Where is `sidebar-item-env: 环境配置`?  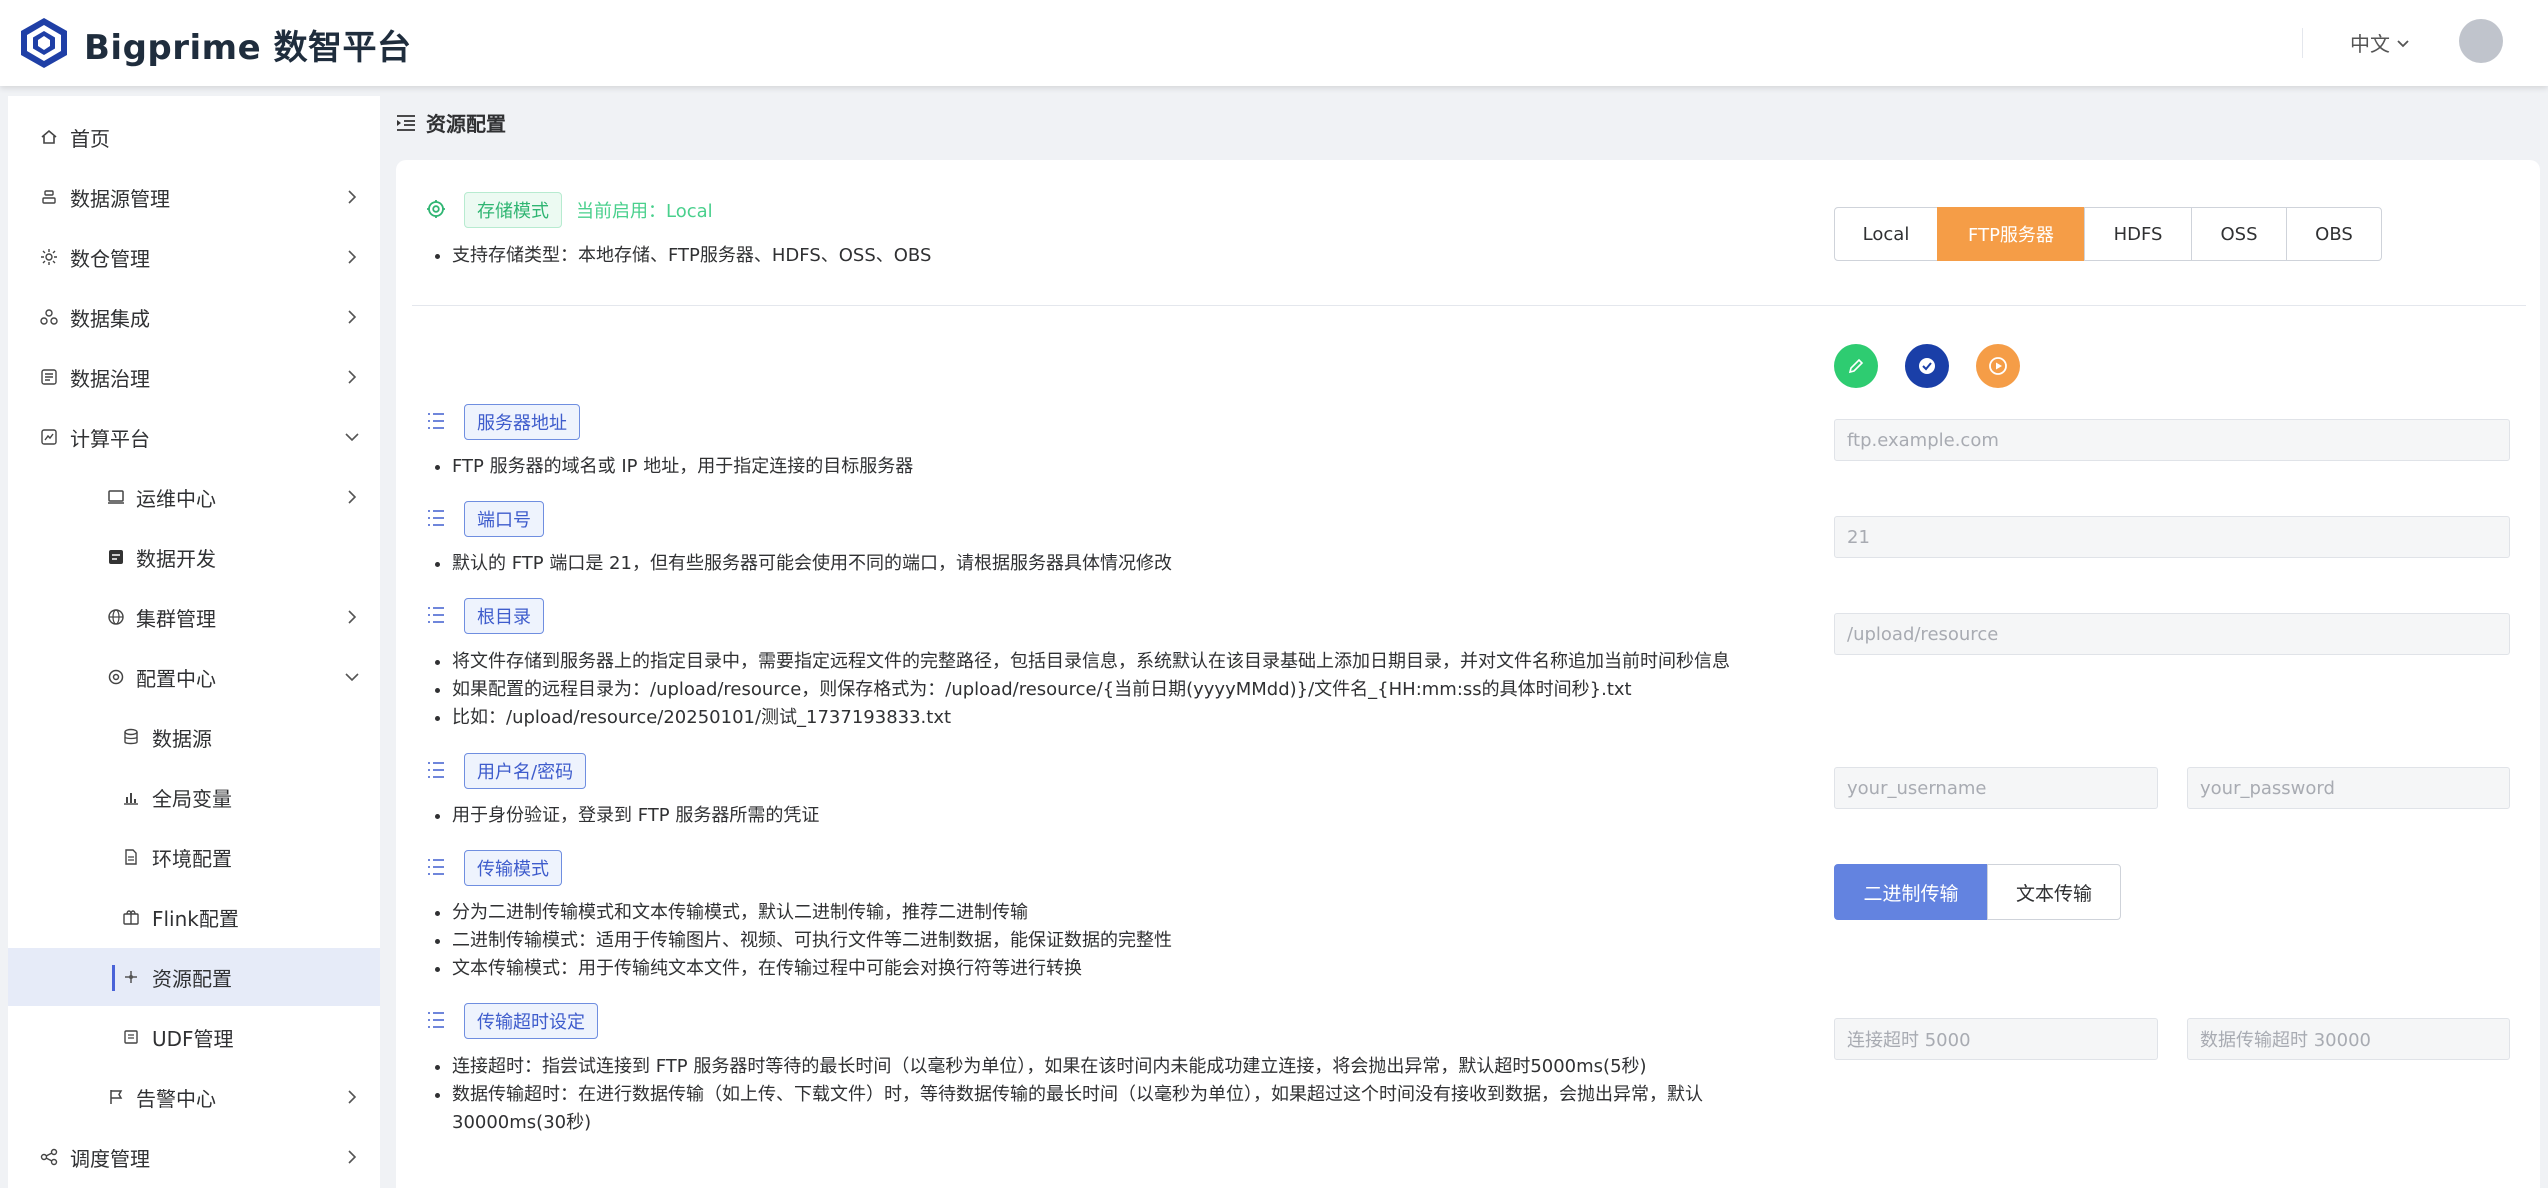
sidebar-item-env: 环境配置 is located at coordinates (194, 857).